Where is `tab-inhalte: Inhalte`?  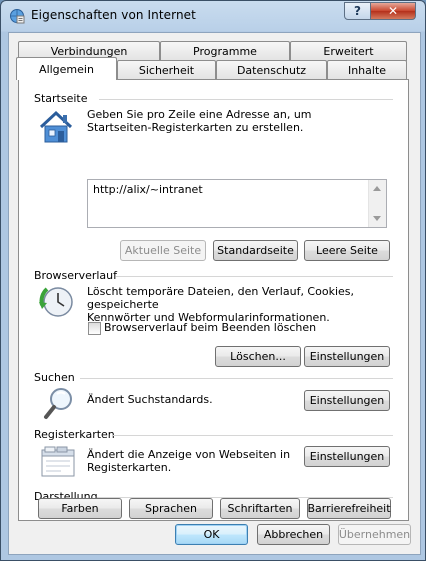 tab-inhalte: Inhalte is located at coordinates (367, 70).